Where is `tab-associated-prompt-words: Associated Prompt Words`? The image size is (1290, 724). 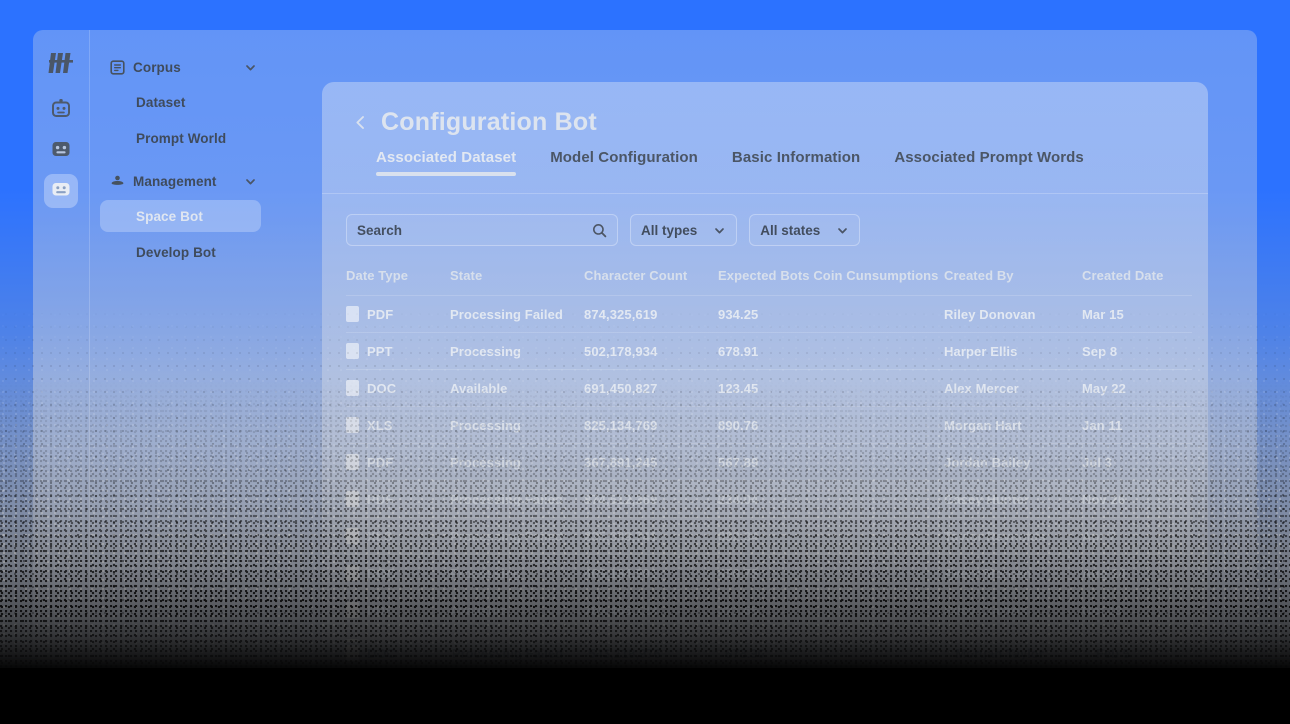 tab-associated-prompt-words: Associated Prompt Words is located at coordinates (989, 162).